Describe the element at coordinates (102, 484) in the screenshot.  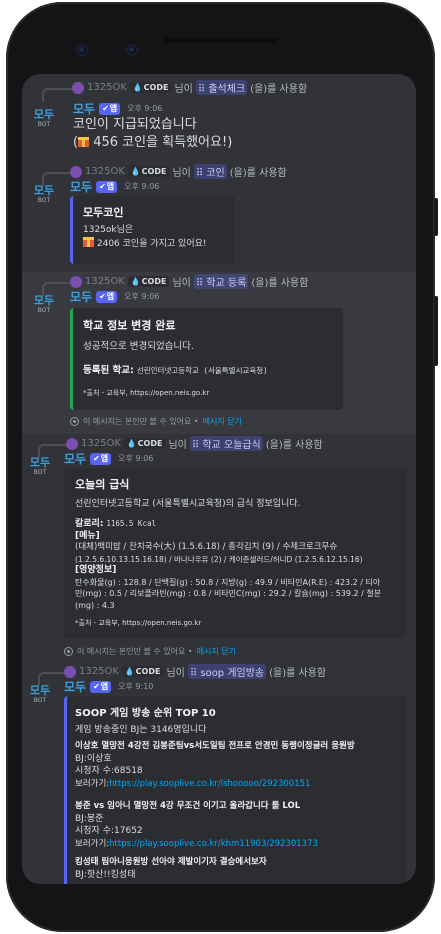
I see `embed-title: 오늘의 급식` at that location.